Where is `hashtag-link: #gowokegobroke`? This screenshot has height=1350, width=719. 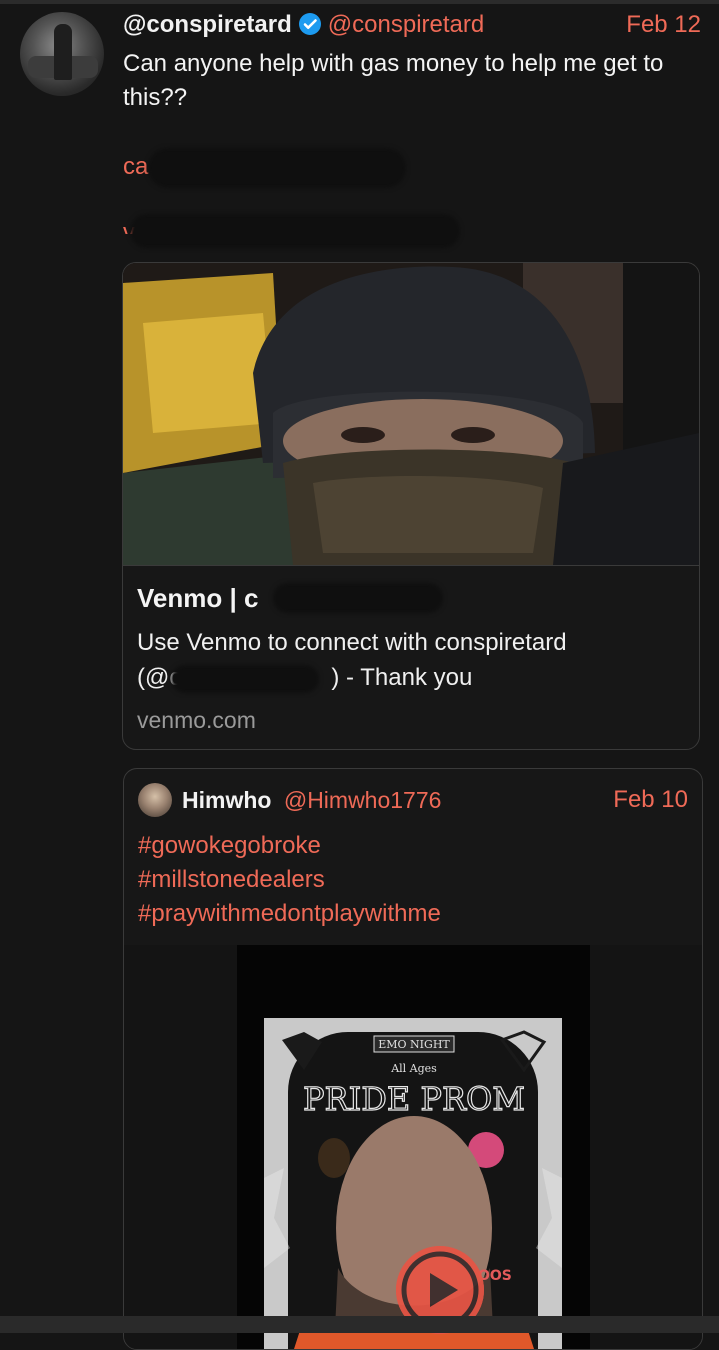 hashtag-link: #gowokegobroke is located at coordinates (289, 846).